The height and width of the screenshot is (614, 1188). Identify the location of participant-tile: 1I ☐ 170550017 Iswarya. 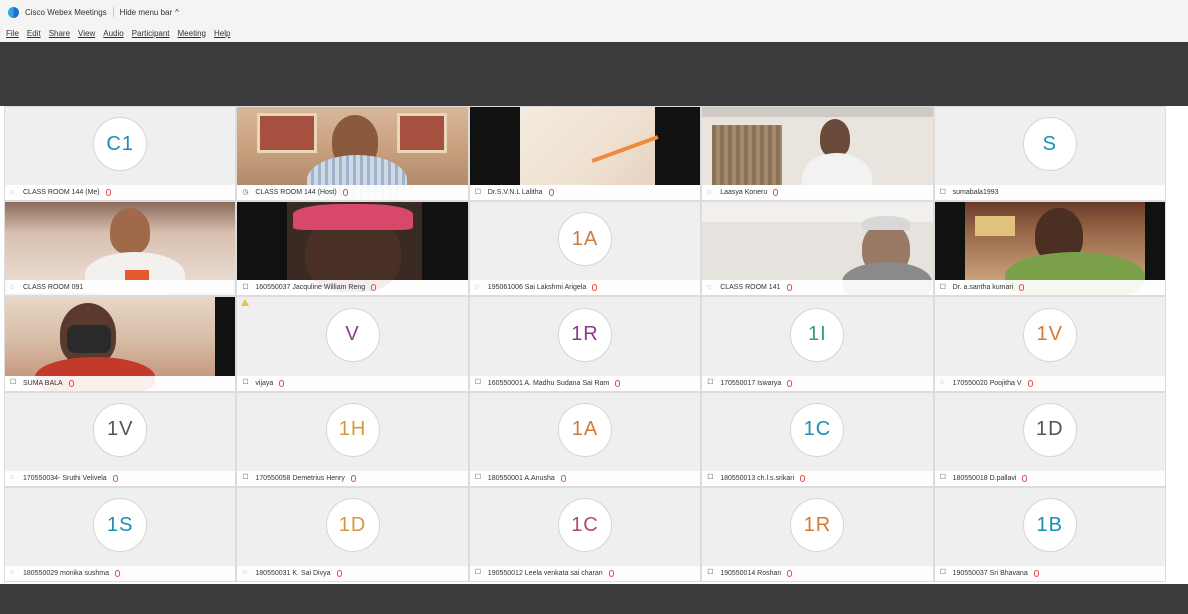
(817, 344).